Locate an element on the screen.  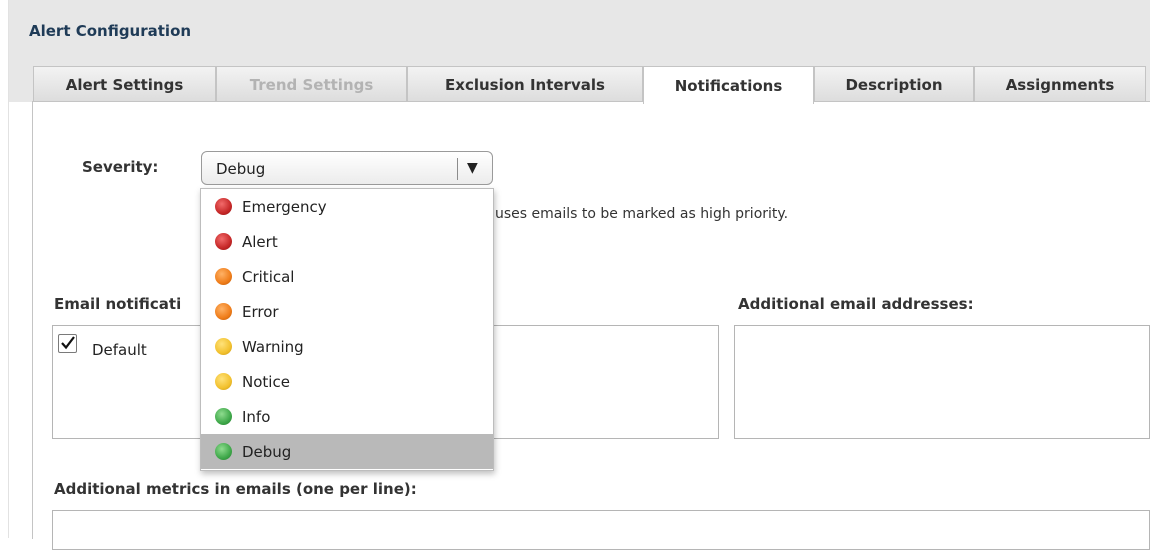
chevron-down-icon: ▼ is located at coordinates (472, 168).